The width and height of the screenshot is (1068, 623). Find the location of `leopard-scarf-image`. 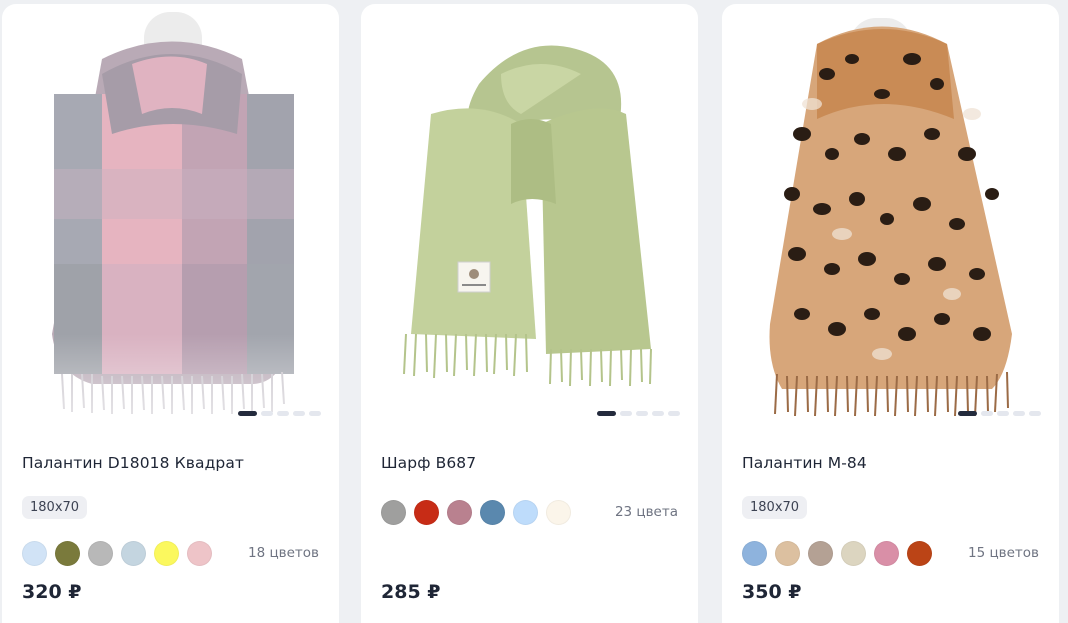

leopard-scarf-image is located at coordinates (890, 217).